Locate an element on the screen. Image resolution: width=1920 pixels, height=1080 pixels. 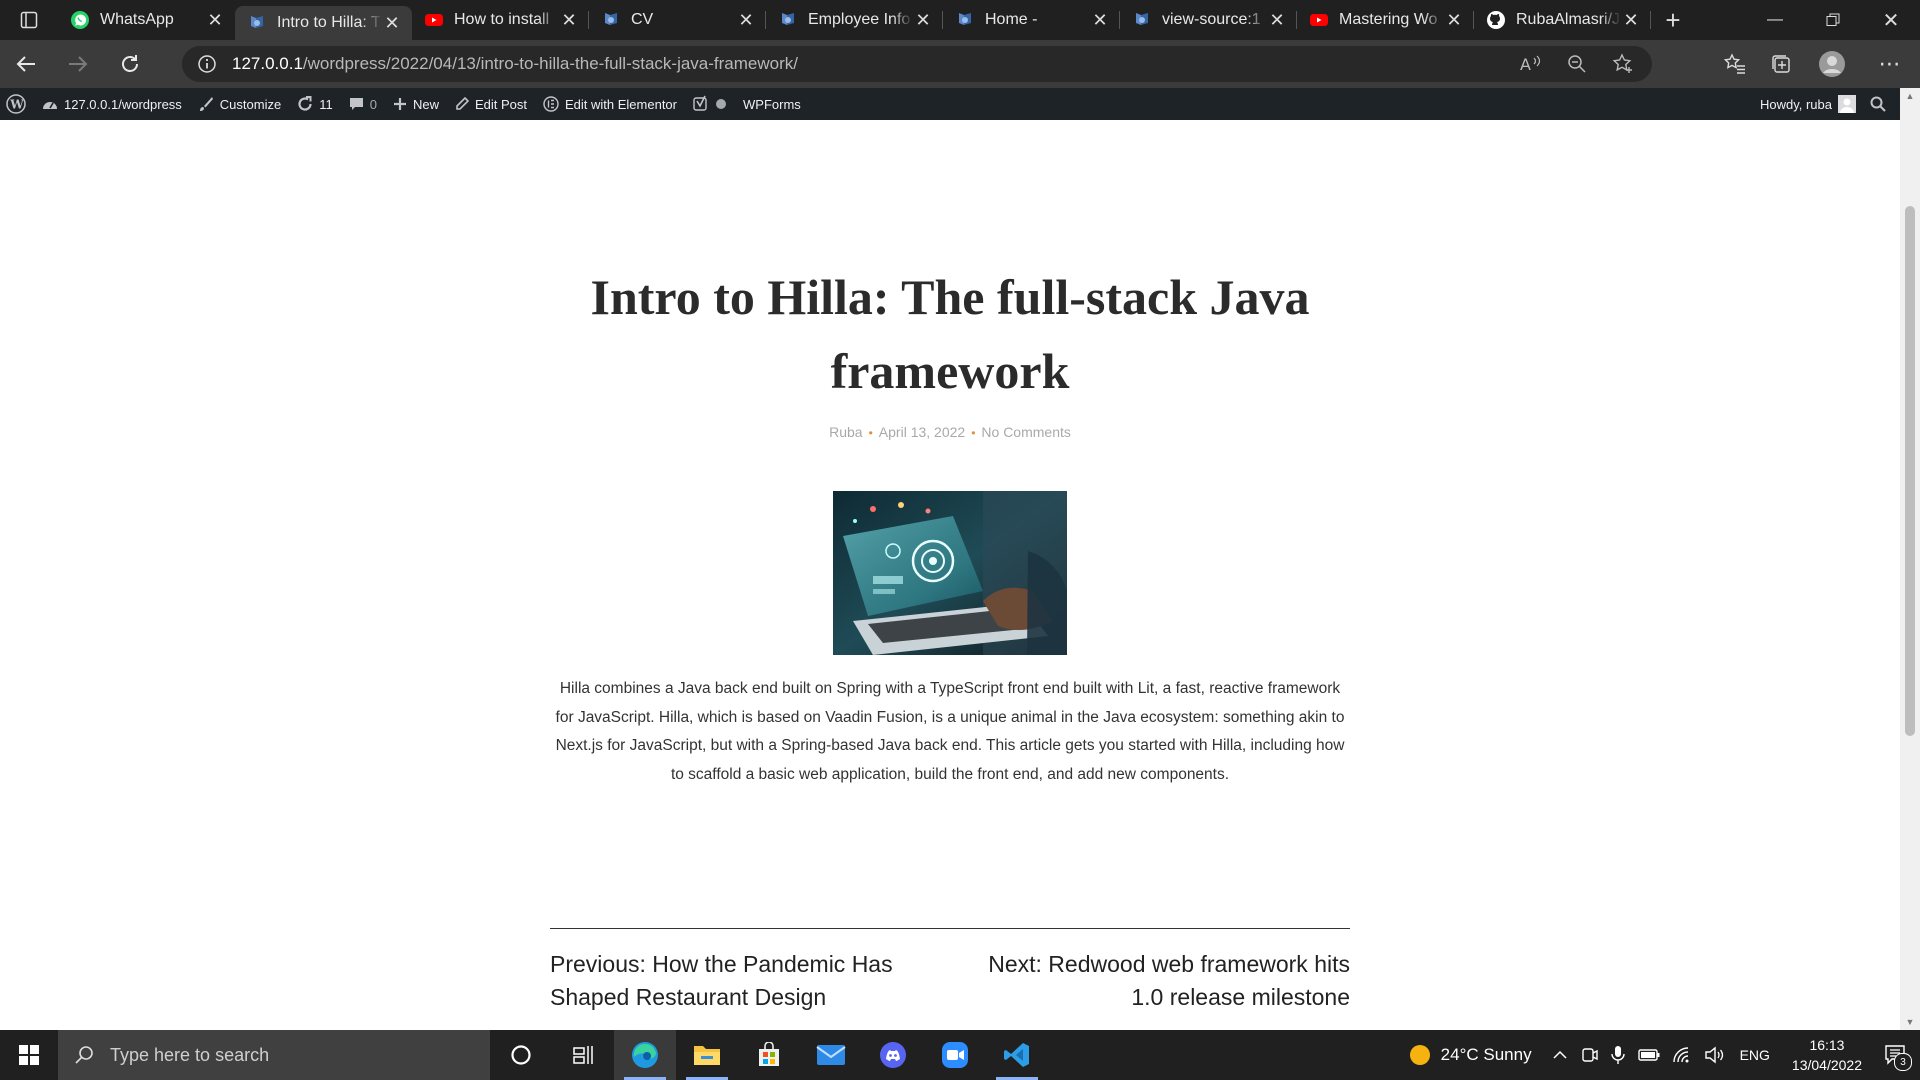
updates-refresh-icon is located at coordinates (305, 103).